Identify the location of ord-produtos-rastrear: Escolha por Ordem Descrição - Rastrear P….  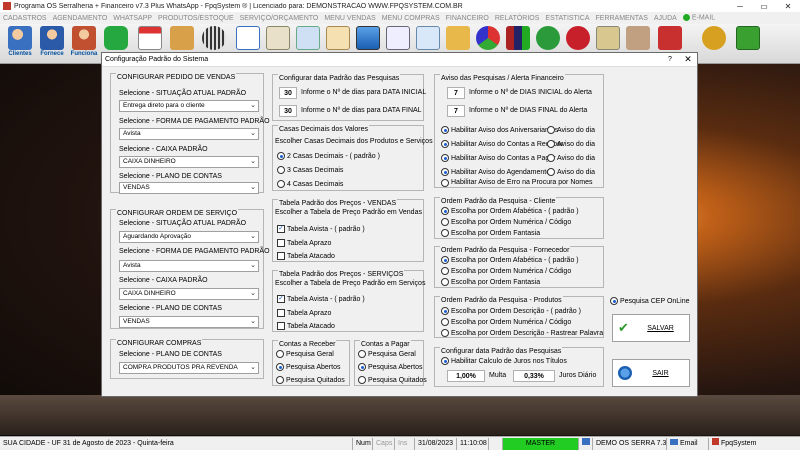
(522, 333).